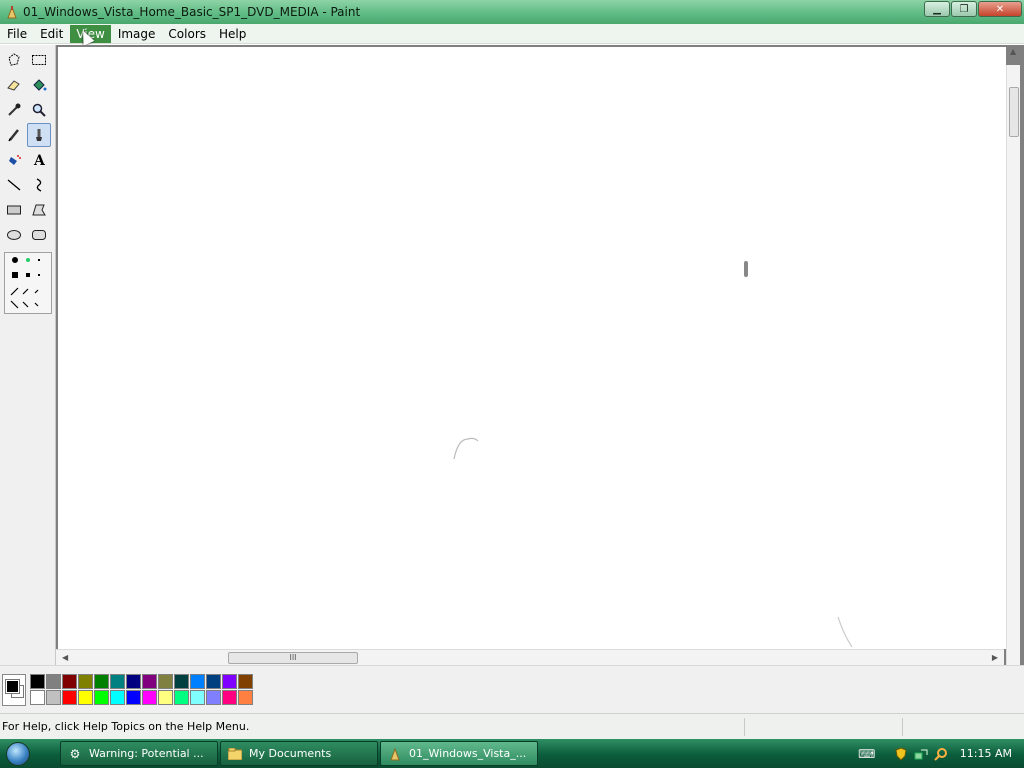 The image size is (1024, 768). Describe the element at coordinates (14, 185) in the screenshot. I see `line-icon` at that location.